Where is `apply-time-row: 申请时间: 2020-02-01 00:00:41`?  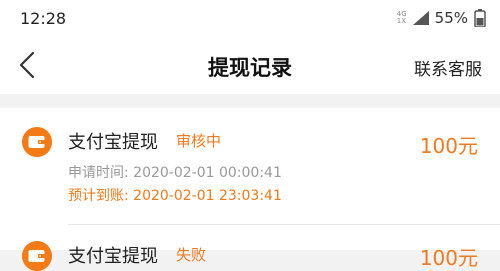 apply-time-row: 申请时间: 2020-02-01 00:00:41 is located at coordinates (175, 172).